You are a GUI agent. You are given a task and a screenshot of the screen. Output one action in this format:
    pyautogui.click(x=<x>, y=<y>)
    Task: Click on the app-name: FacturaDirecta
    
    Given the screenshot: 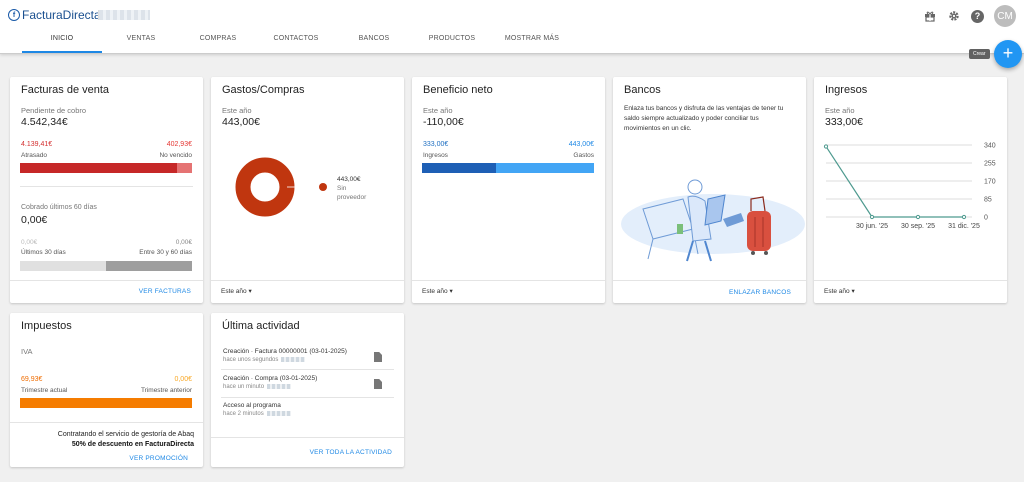 What is the action you would take?
    pyautogui.click(x=61, y=15)
    